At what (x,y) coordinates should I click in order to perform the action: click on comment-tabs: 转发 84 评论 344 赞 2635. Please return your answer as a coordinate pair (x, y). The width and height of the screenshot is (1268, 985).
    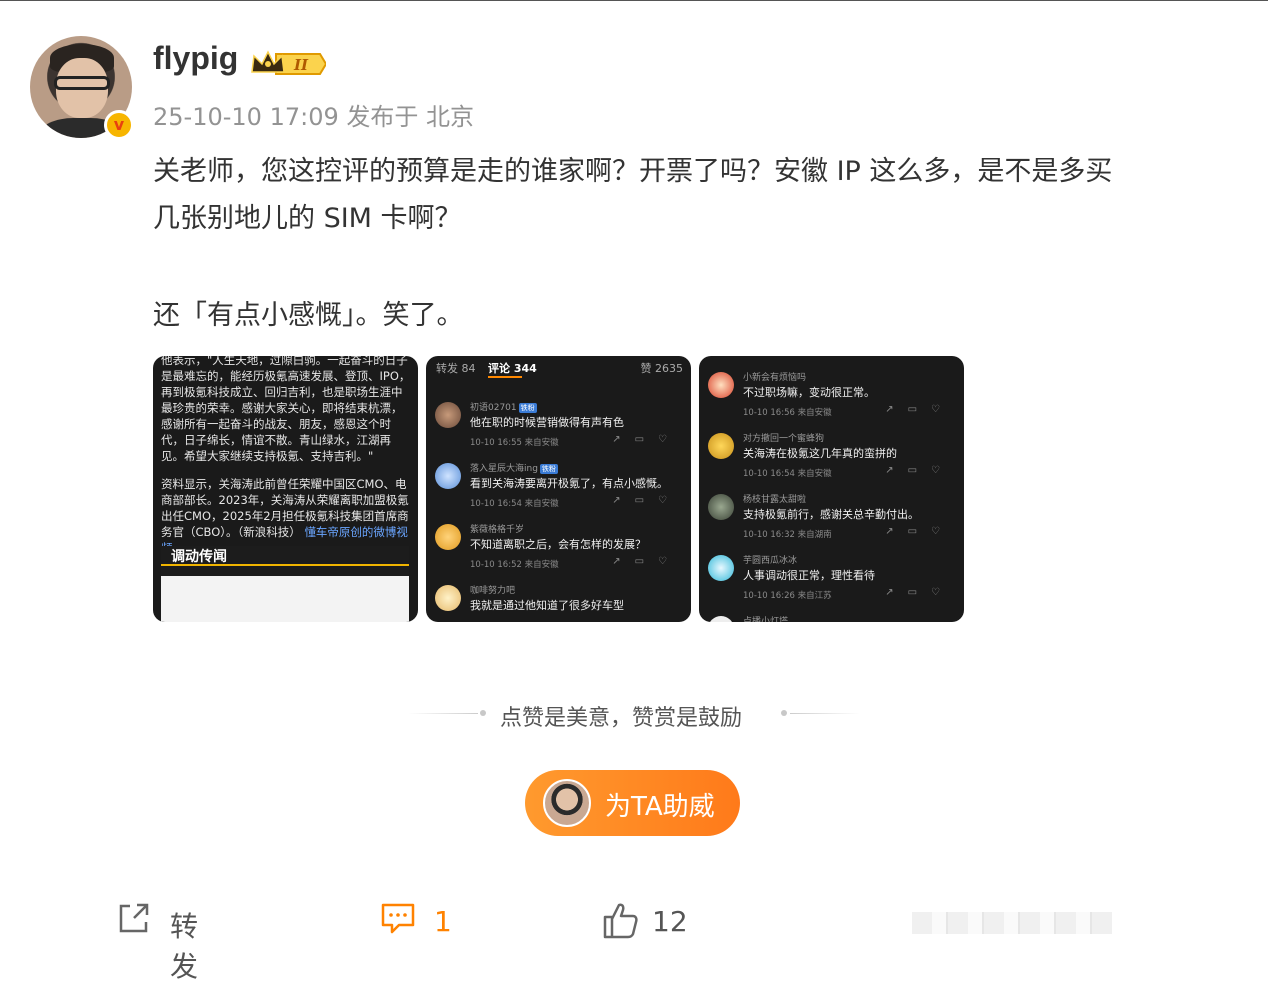
    Looking at the image, I should click on (558, 368).